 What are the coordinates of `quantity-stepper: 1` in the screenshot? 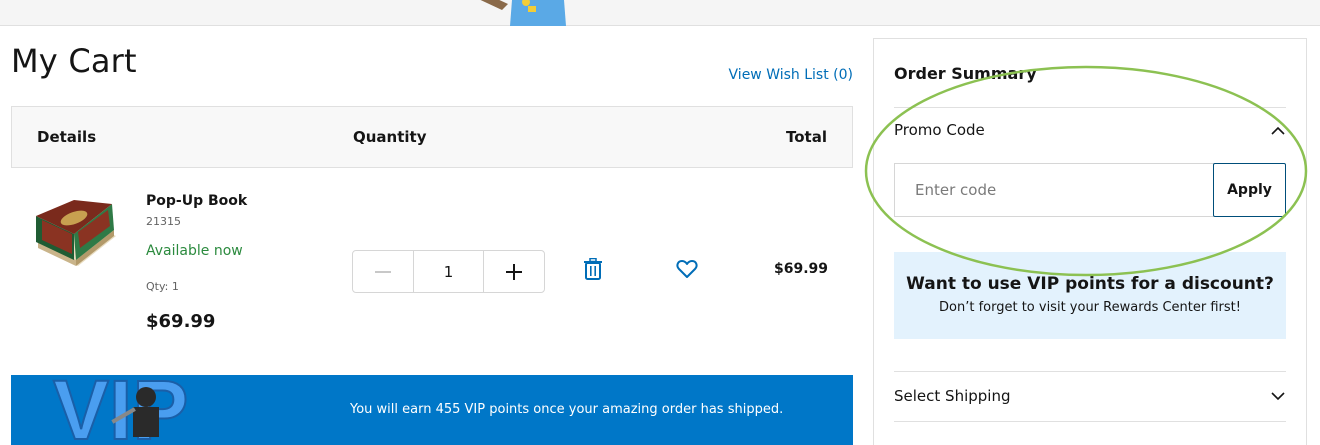 It's located at (448, 271).